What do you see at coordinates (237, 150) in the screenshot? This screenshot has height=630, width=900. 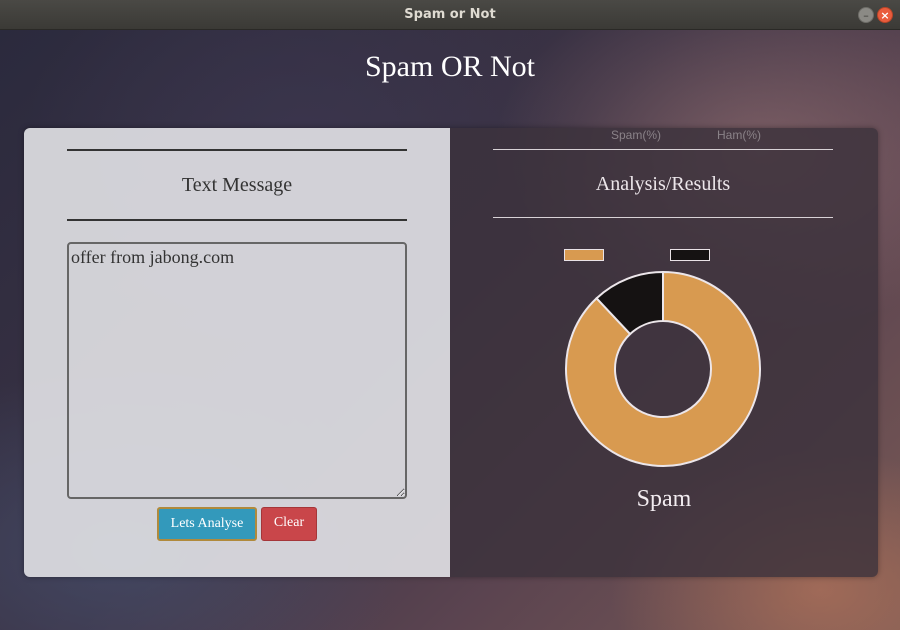 I see `top-divider` at bounding box center [237, 150].